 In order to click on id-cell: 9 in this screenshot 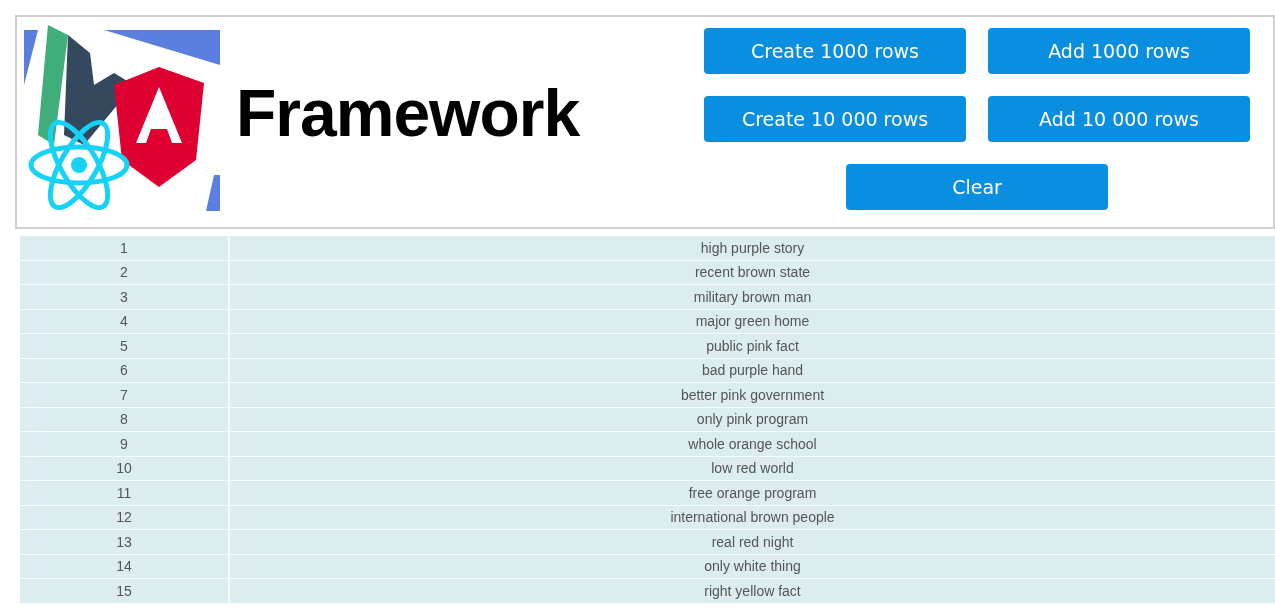, I will do `click(125, 444)`.